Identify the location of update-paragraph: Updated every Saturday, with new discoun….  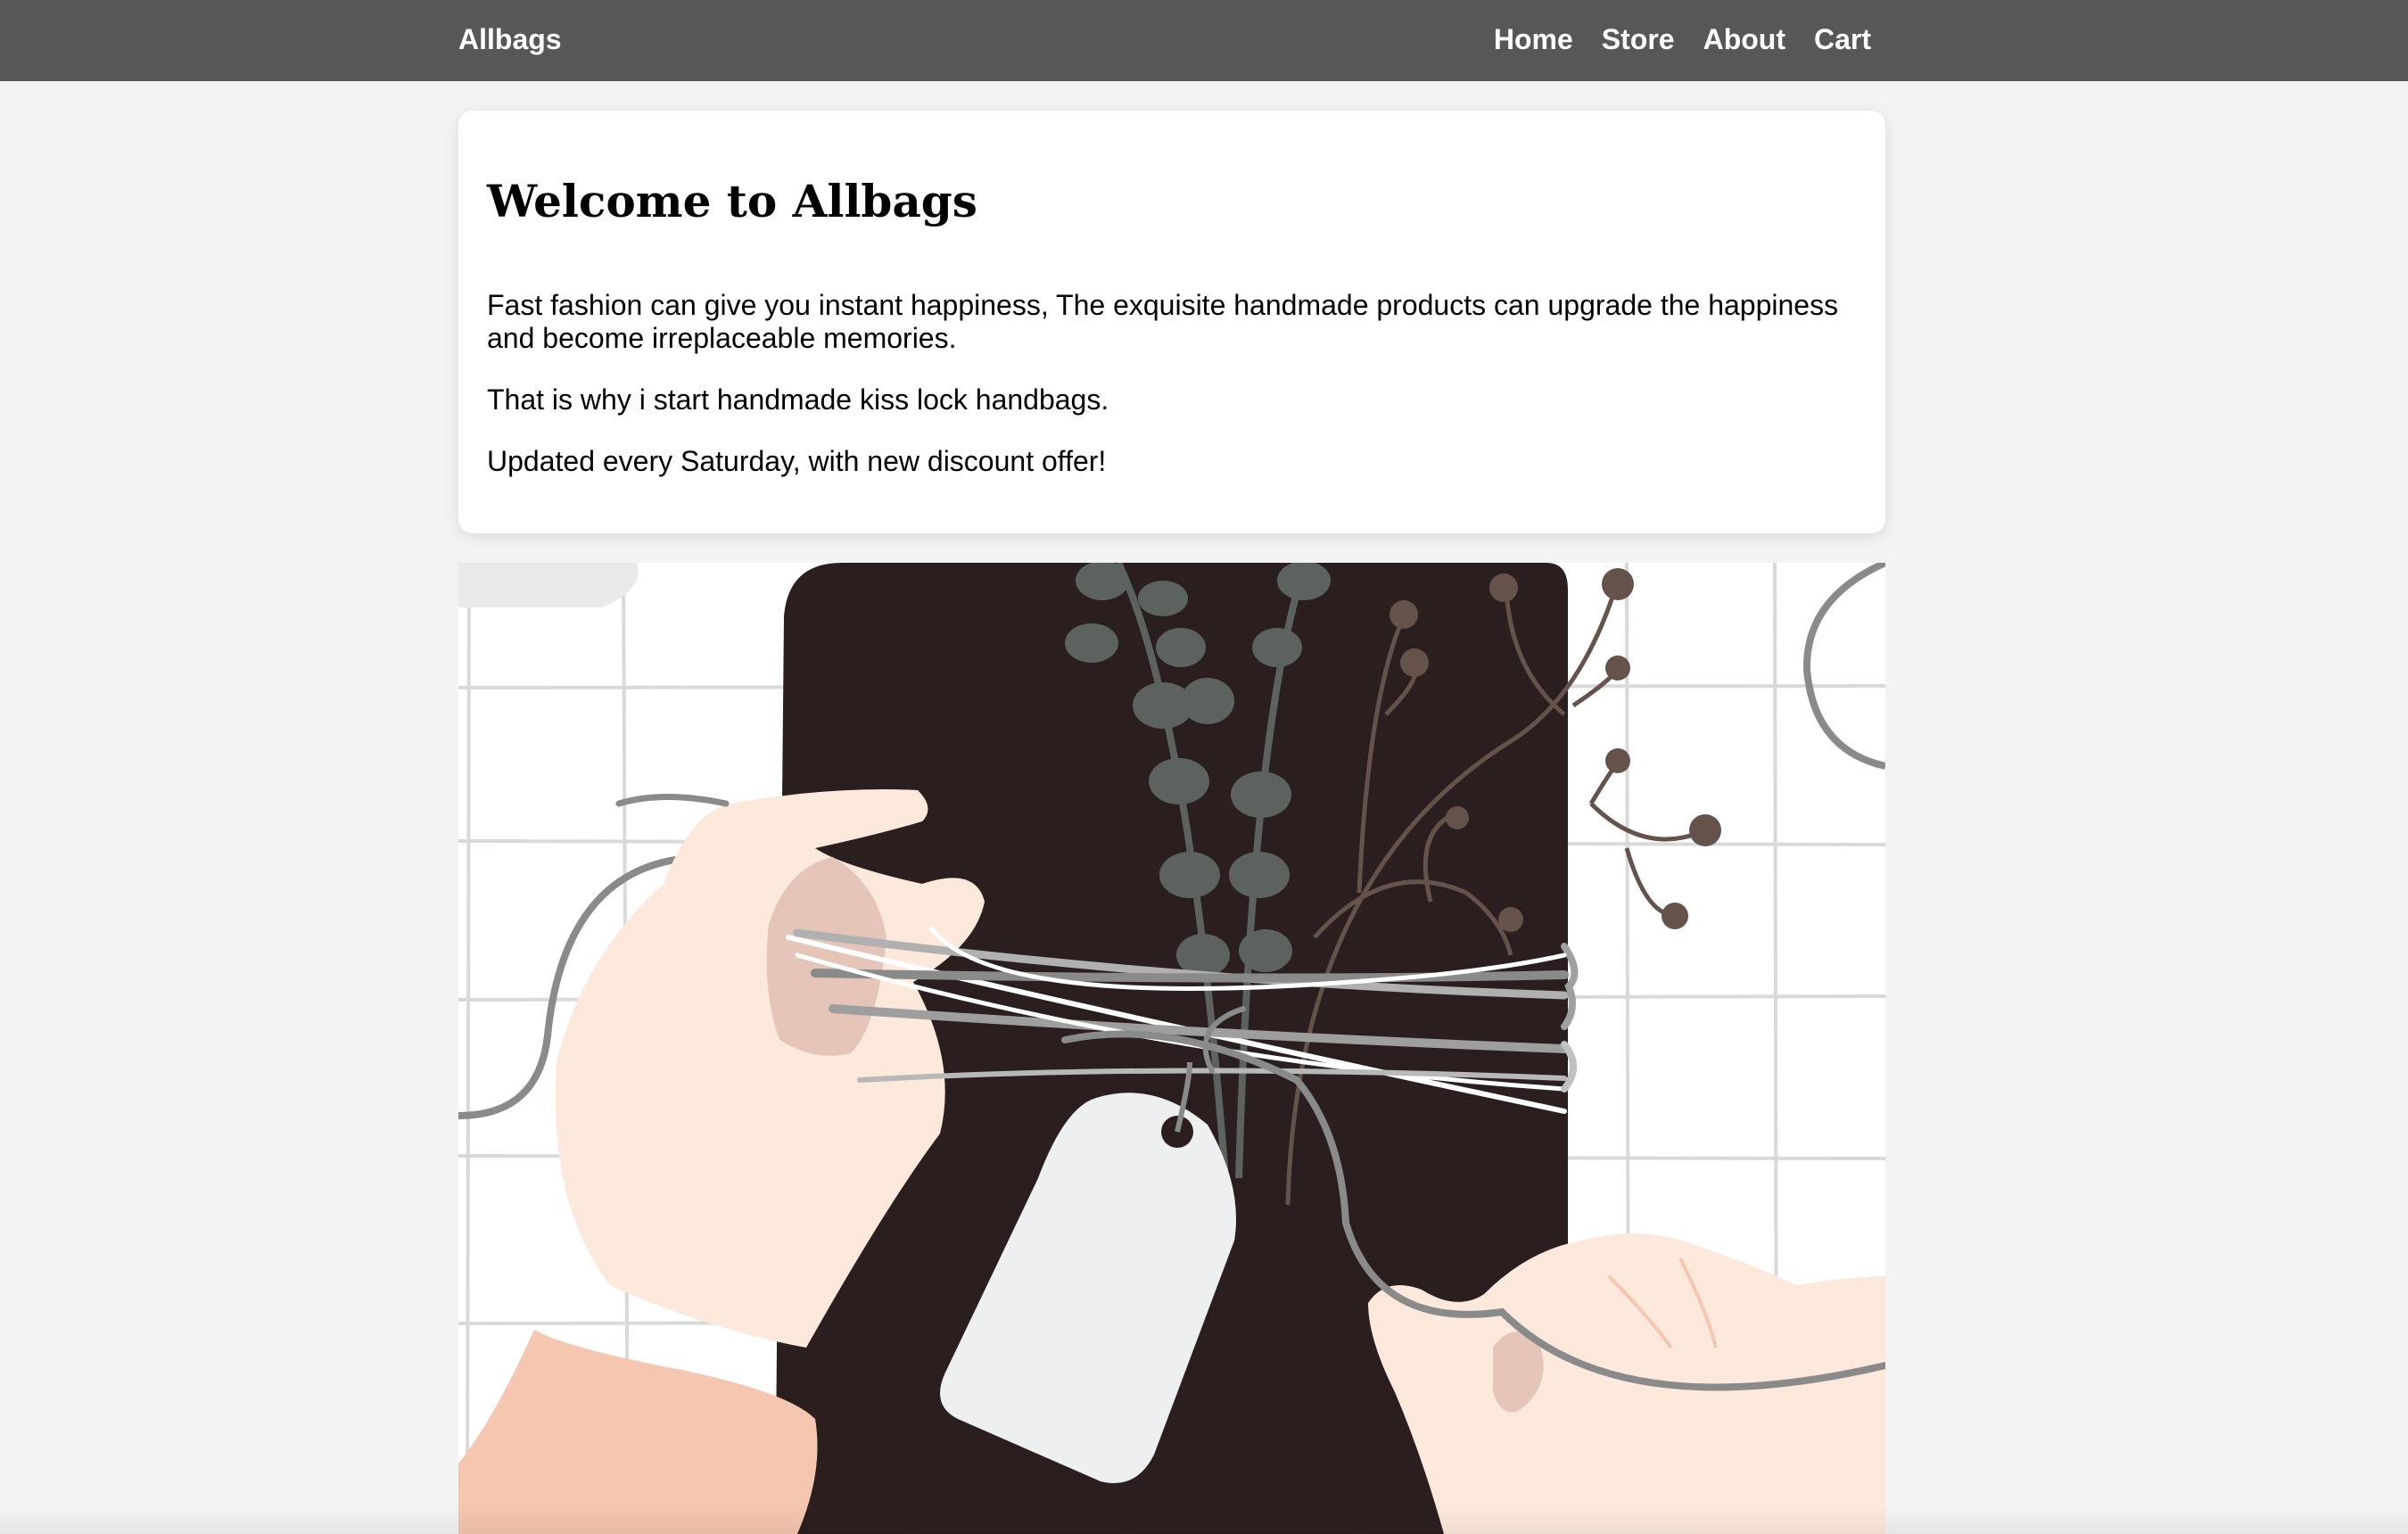
(797, 461).